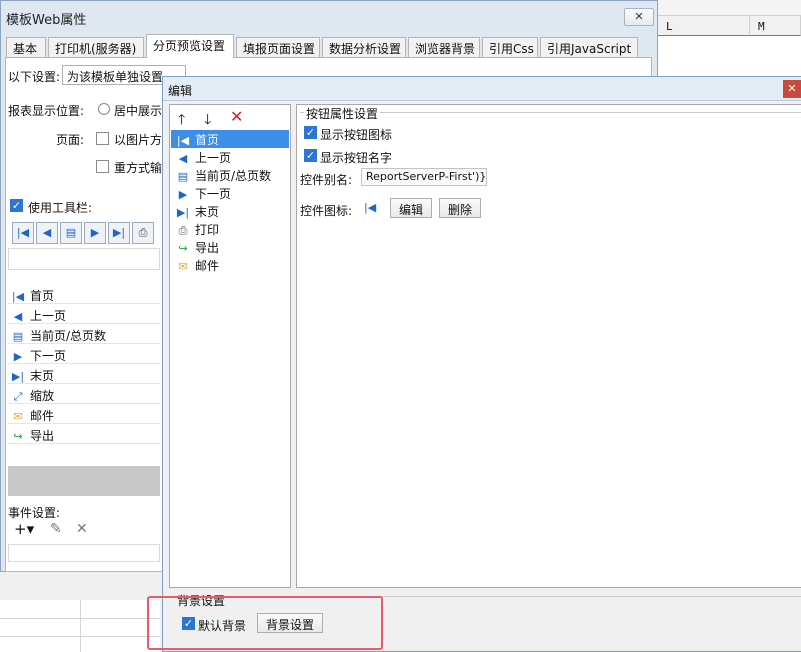 The width and height of the screenshot is (801, 652). Describe the element at coordinates (42, 396) in the screenshot. I see `list-item-label: 缩放` at that location.